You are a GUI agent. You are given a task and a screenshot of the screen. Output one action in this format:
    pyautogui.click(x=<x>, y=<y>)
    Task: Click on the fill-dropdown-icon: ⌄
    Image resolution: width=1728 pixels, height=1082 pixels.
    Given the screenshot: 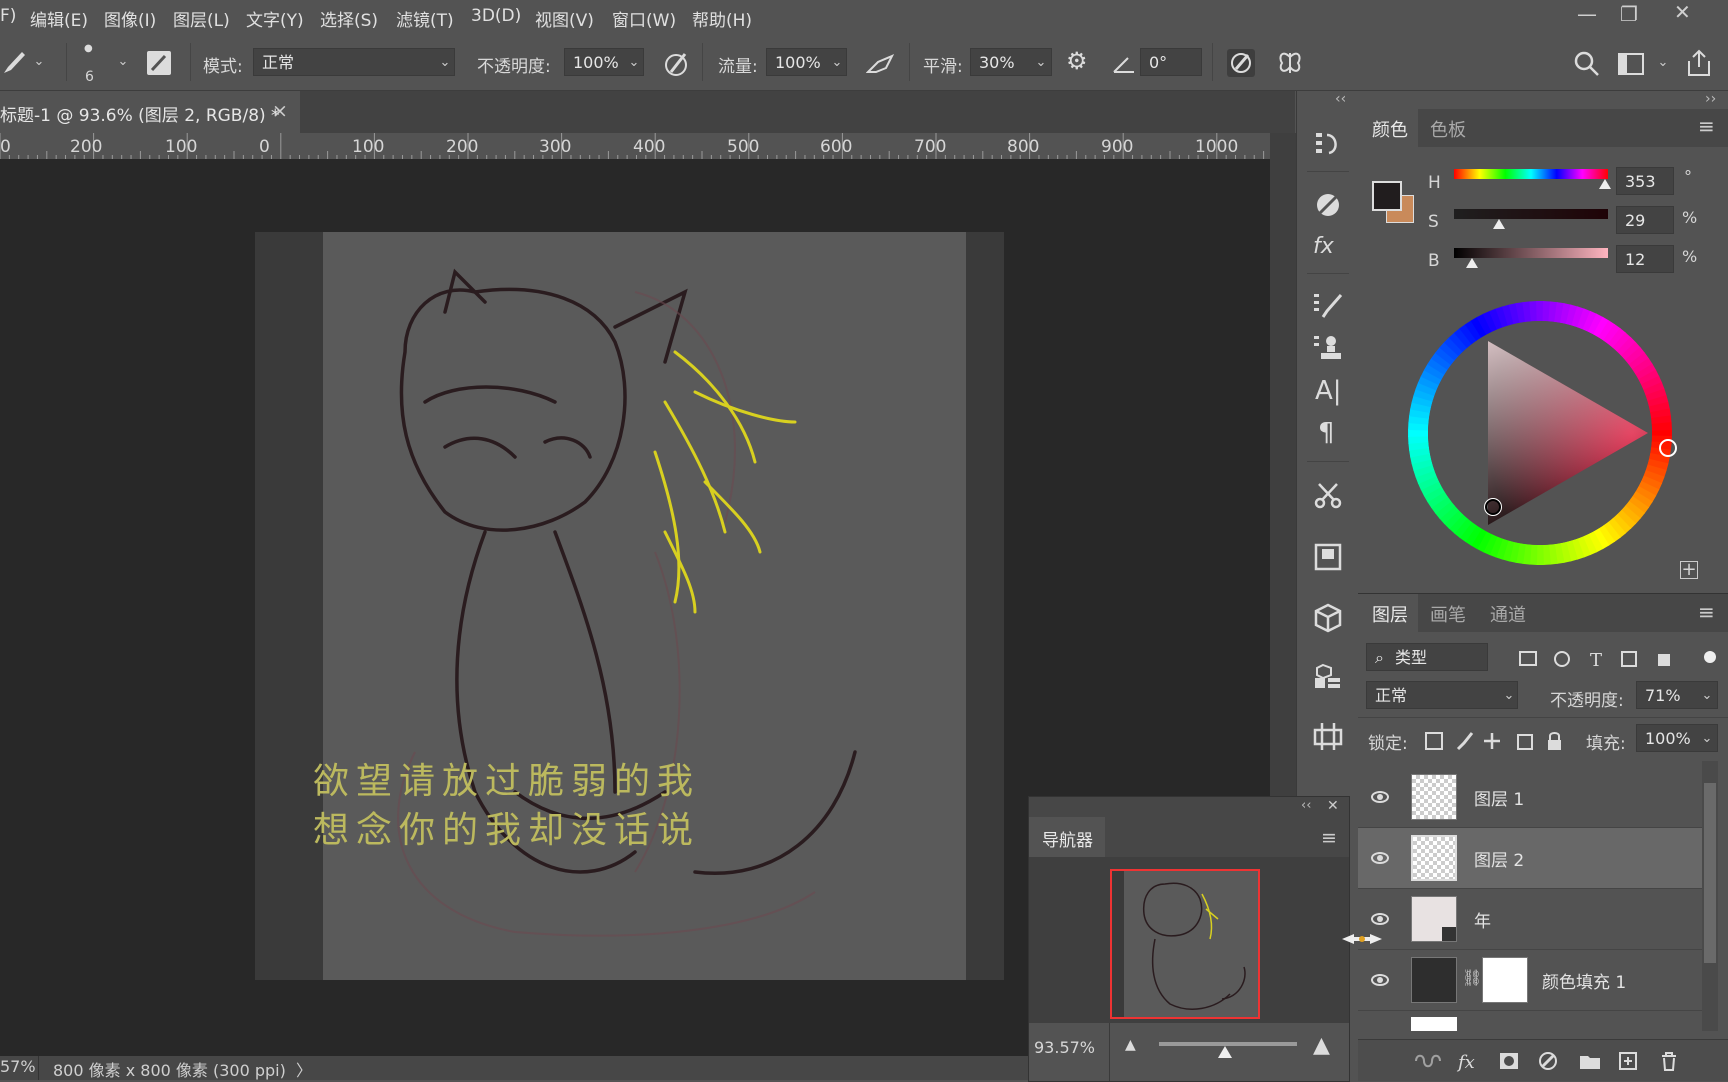 What is the action you would take?
    pyautogui.click(x=1707, y=739)
    